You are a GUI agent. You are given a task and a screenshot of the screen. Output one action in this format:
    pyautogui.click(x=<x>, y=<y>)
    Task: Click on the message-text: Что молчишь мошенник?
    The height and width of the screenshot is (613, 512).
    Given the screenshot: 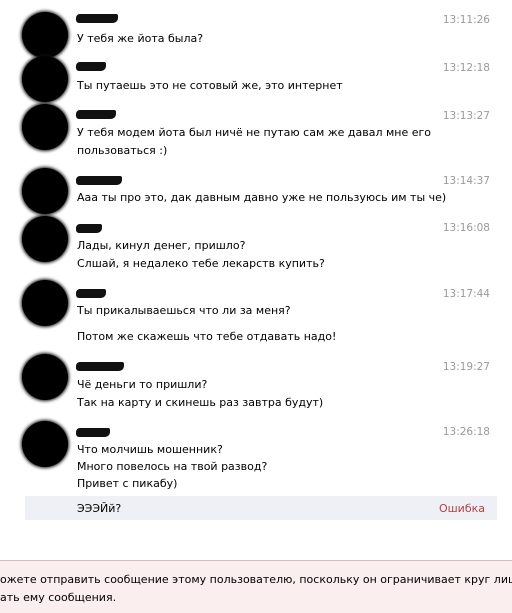 What is the action you would take?
    pyautogui.click(x=150, y=449)
    